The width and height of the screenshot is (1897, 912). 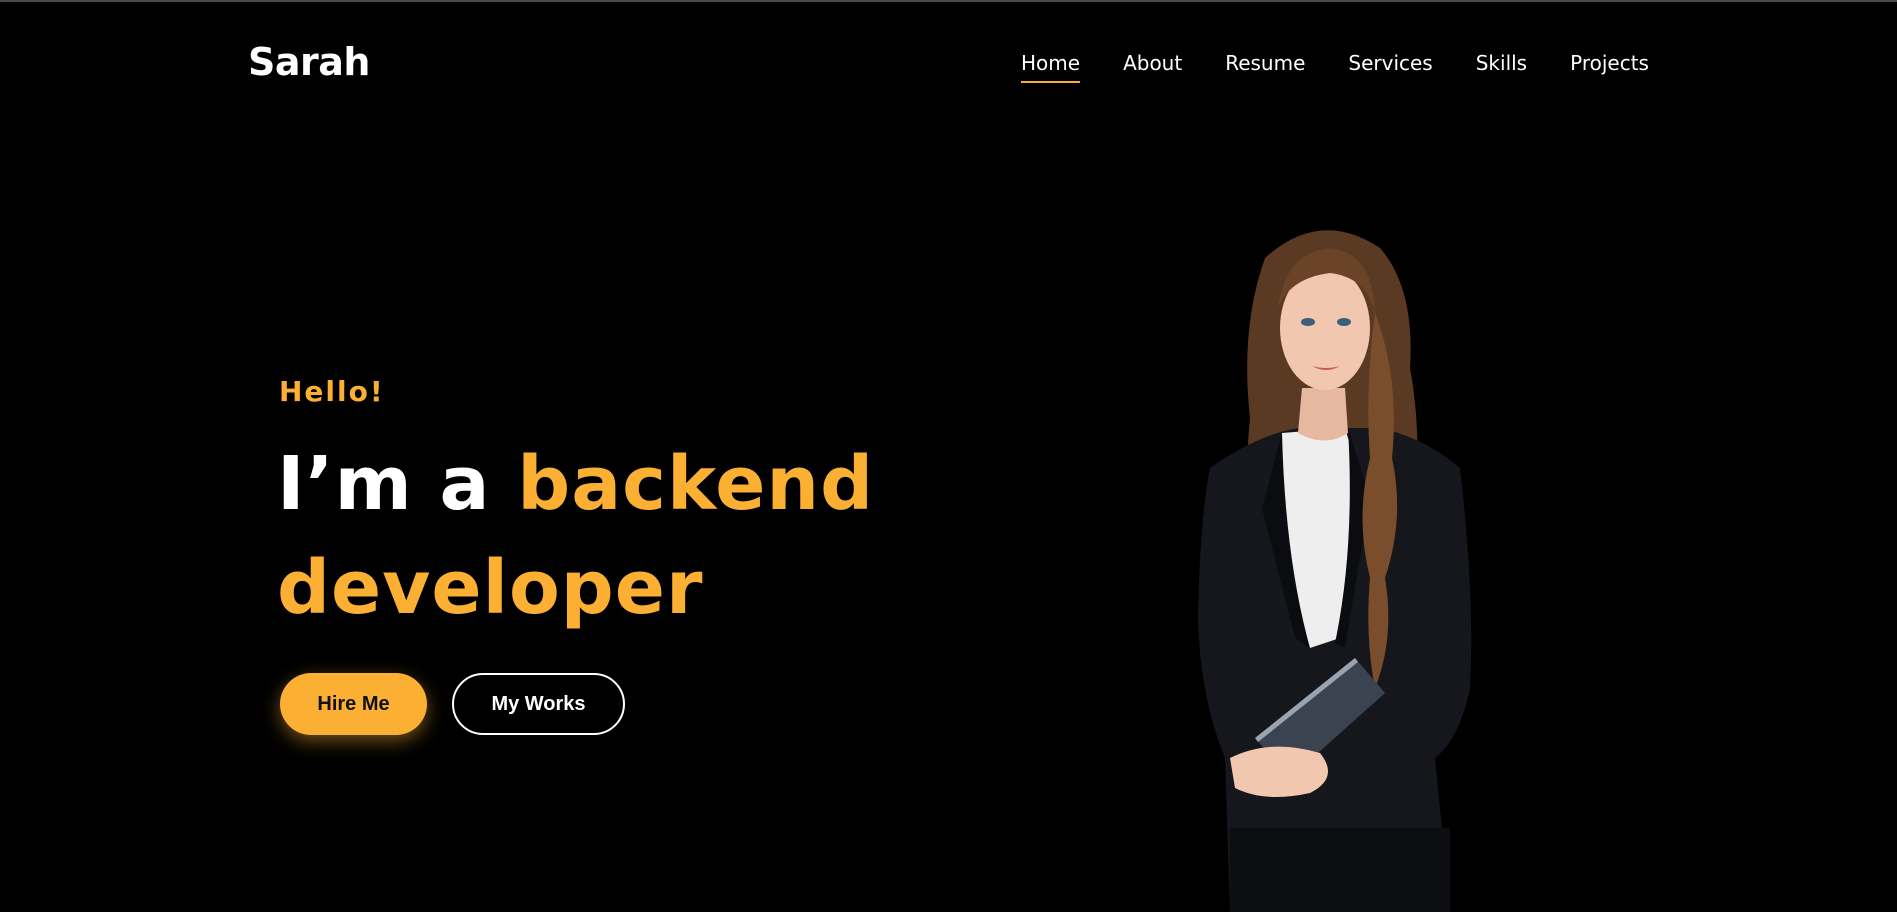 What do you see at coordinates (597, 536) in the screenshot?
I see `hero-headline: I’m a backend developer` at bounding box center [597, 536].